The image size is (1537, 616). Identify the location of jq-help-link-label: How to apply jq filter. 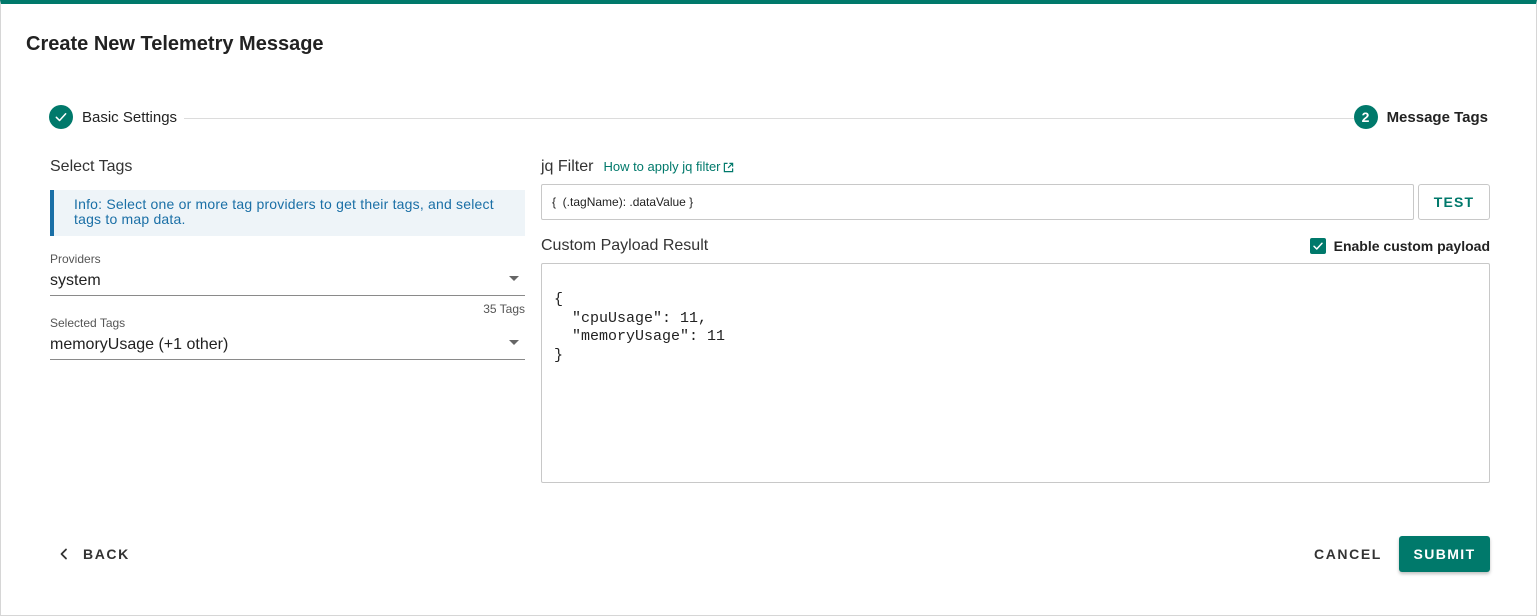
(662, 166).